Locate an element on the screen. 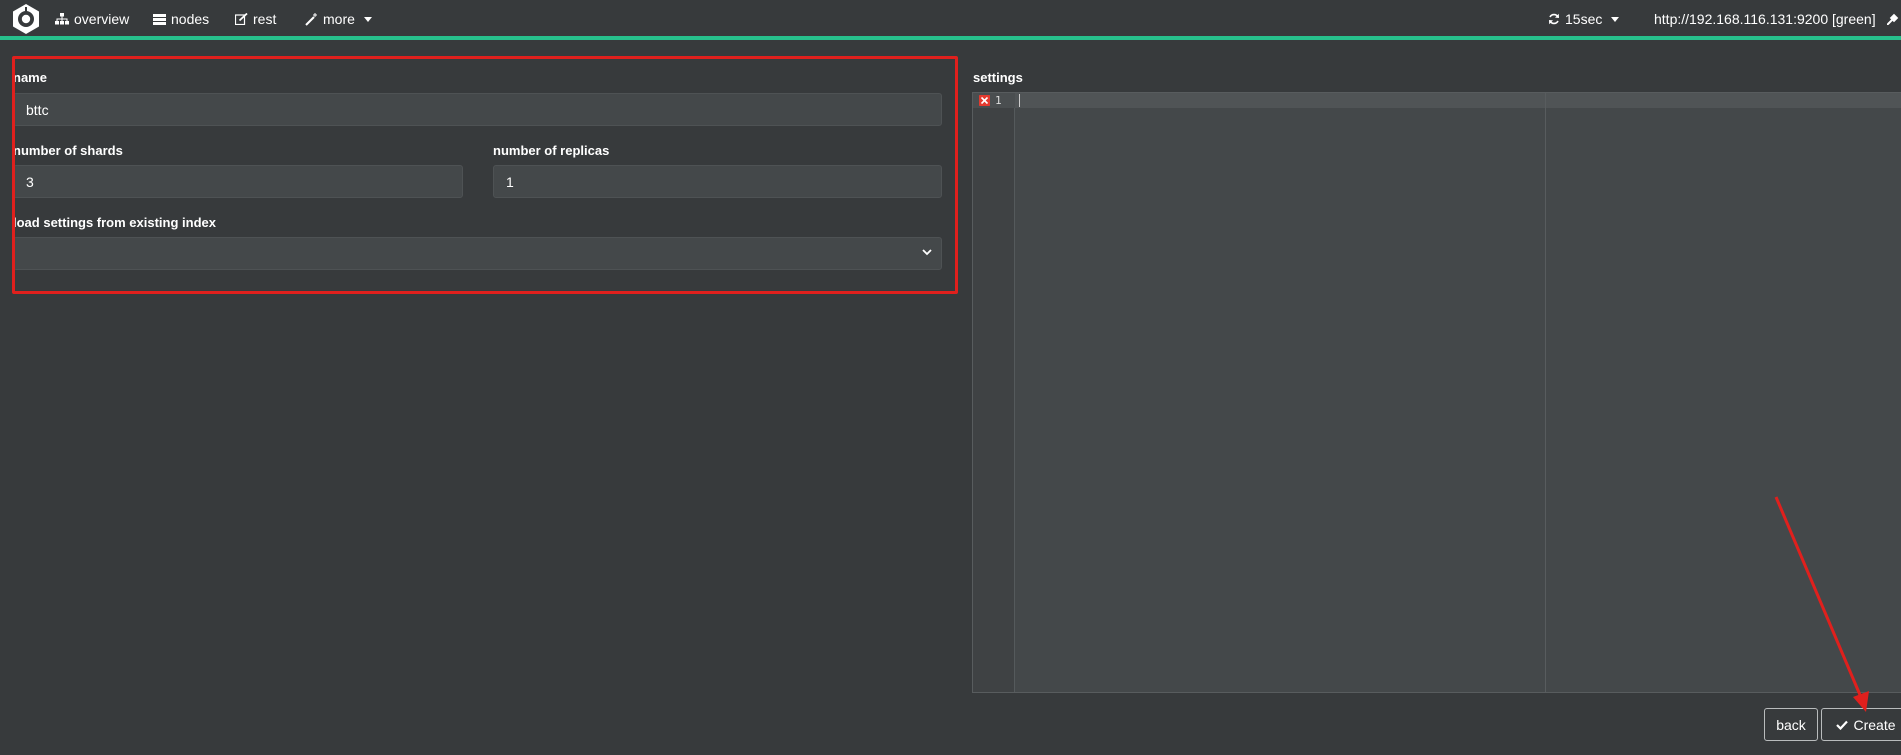 Image resolution: width=1901 pixels, height=755 pixels. create-button-label: Create is located at coordinates (1874, 724).